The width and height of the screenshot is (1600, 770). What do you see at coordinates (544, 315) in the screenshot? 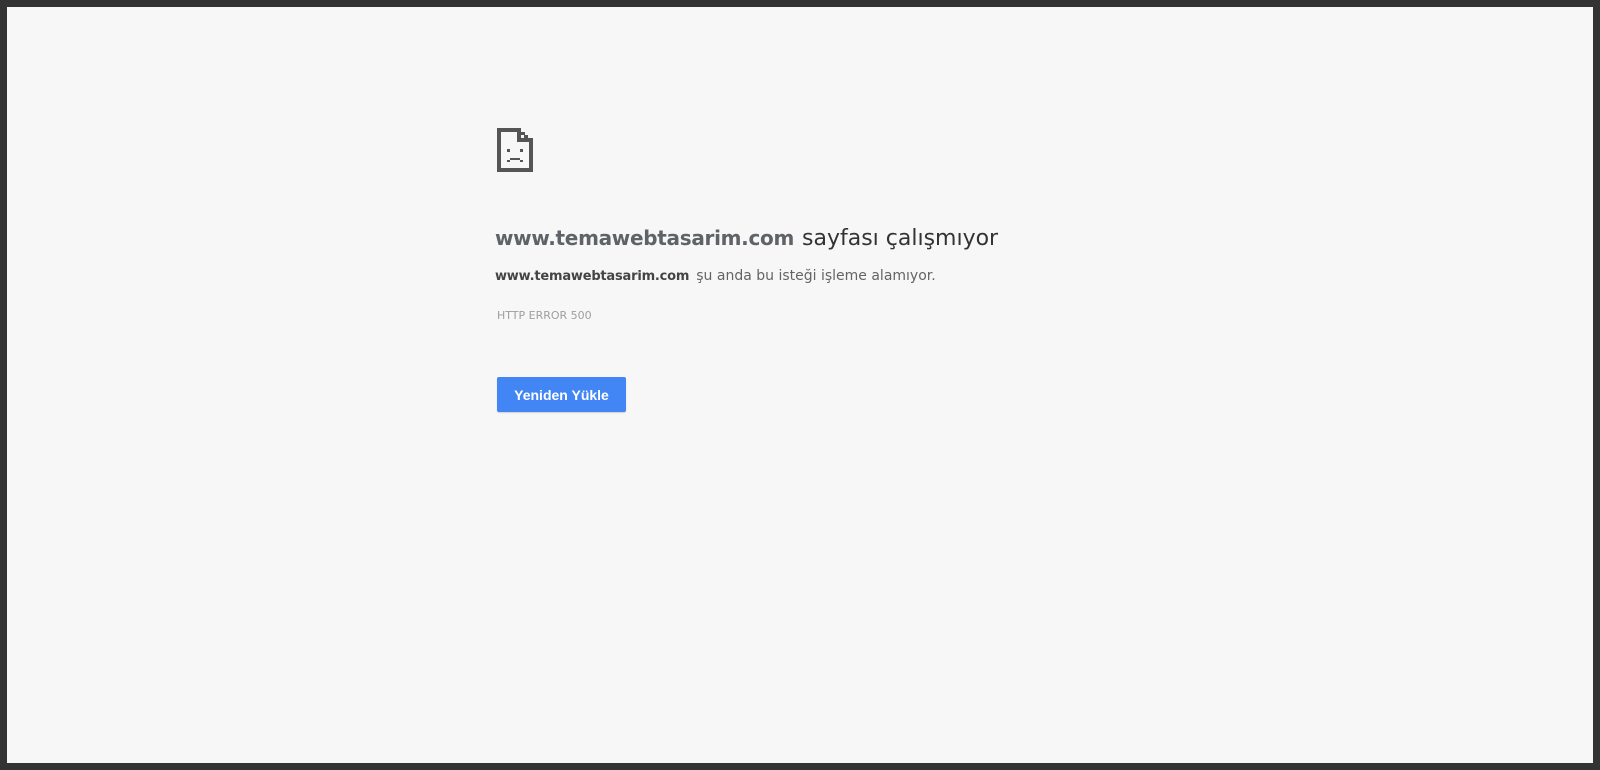
I see `error-code: HTTP ERROR 500` at bounding box center [544, 315].